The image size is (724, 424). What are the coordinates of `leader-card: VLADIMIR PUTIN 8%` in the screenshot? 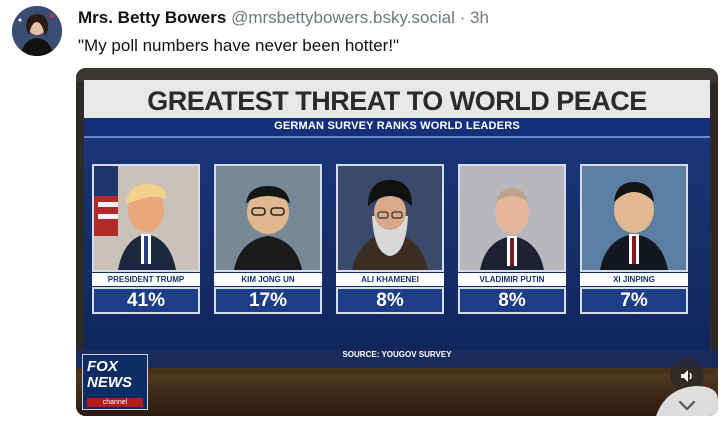 It's located at (512, 240).